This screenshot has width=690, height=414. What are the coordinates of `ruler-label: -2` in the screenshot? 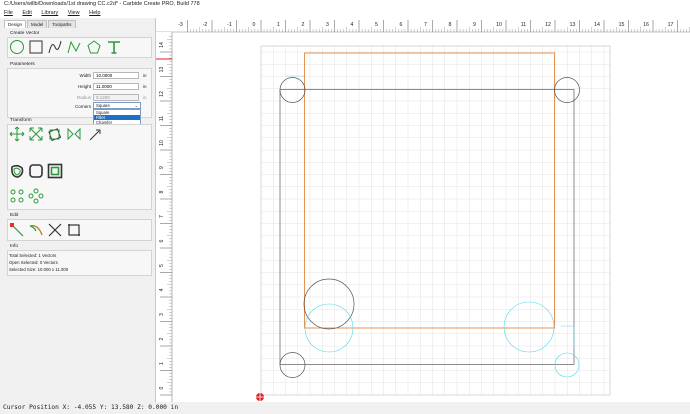 It's located at (205, 25).